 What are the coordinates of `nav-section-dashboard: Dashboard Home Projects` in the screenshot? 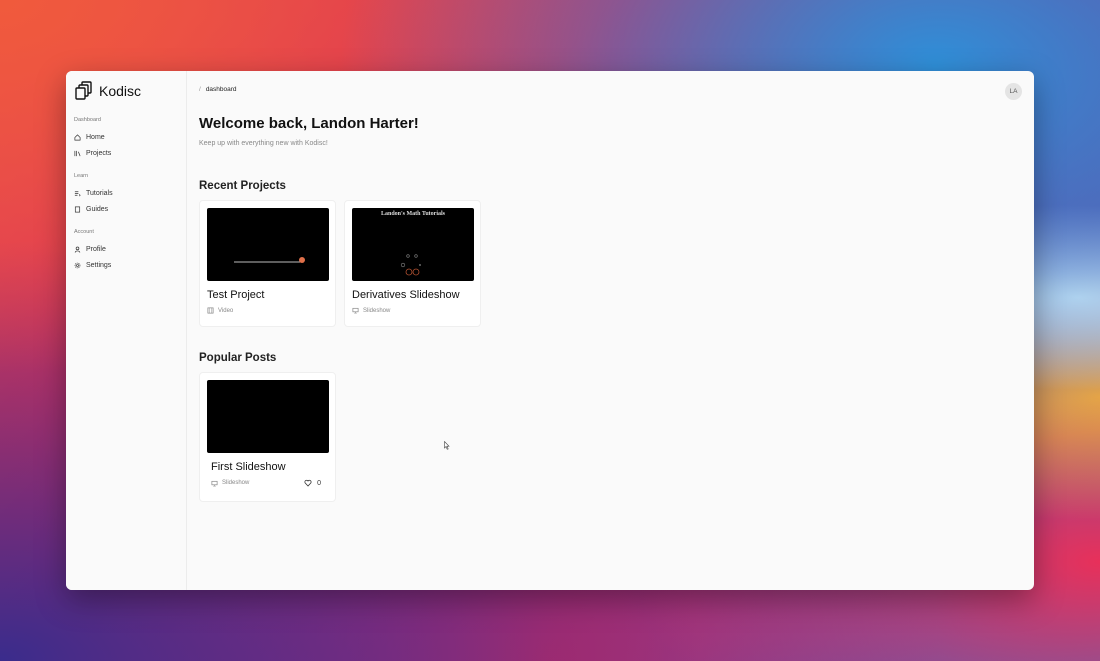 It's located at (130, 139).